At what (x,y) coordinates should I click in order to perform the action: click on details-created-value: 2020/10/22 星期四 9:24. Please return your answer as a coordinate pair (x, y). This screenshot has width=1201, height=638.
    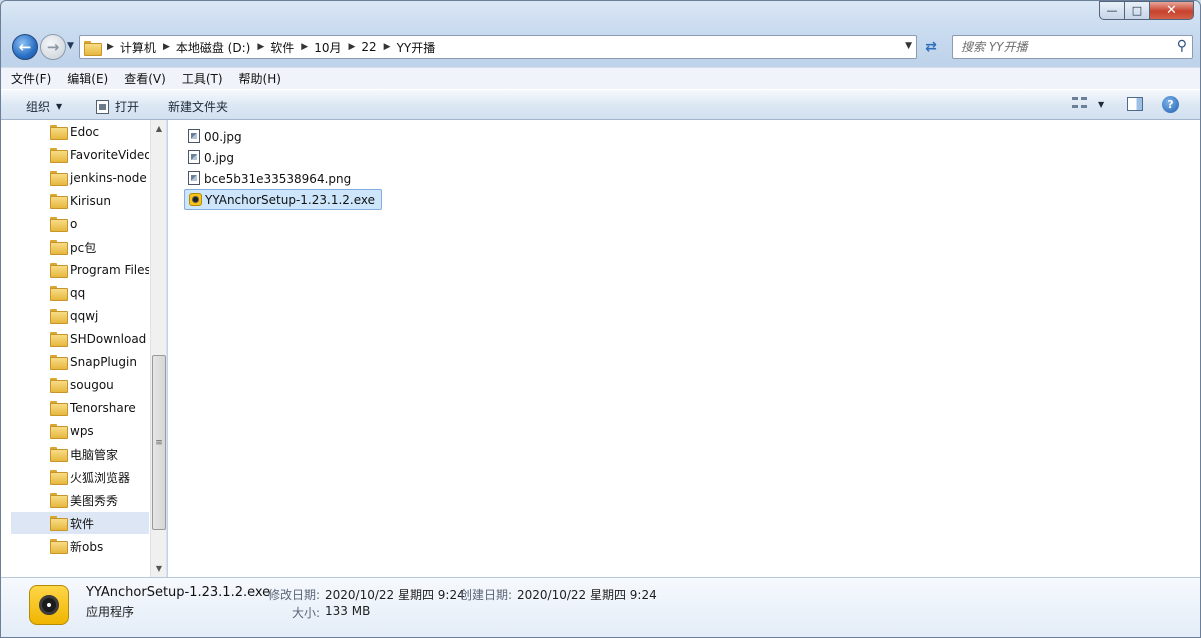
    Looking at the image, I should click on (587, 595).